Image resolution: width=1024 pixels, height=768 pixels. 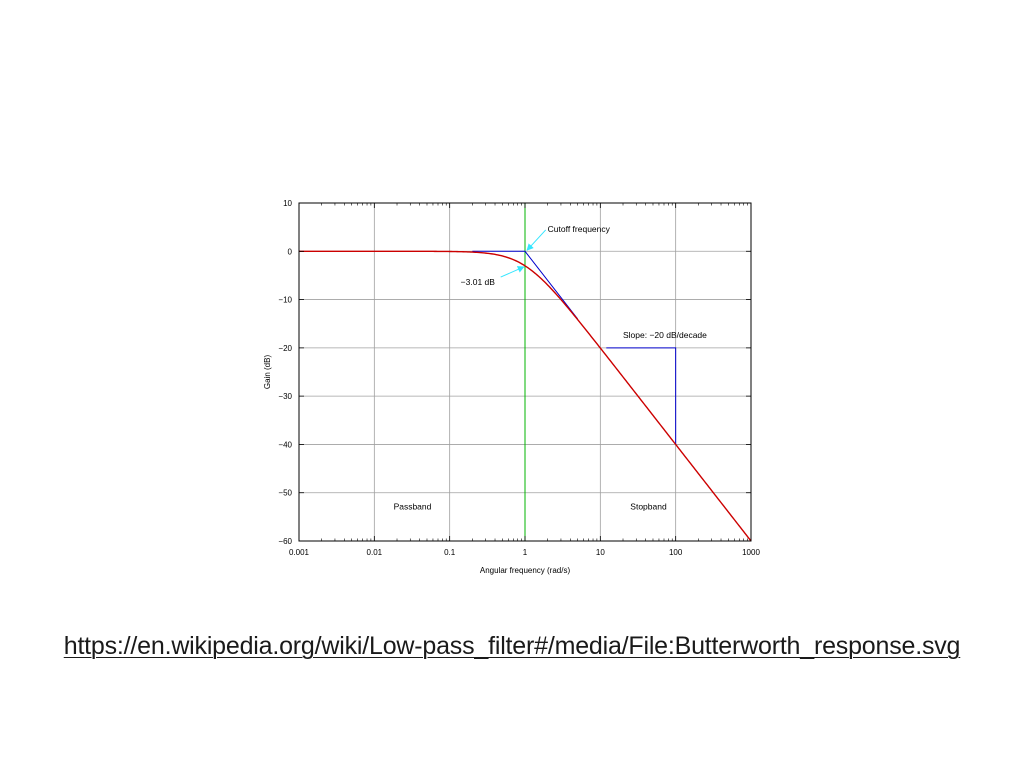 What do you see at coordinates (525, 570) in the screenshot?
I see `x-axis-label: Angular frequency (rad/s)` at bounding box center [525, 570].